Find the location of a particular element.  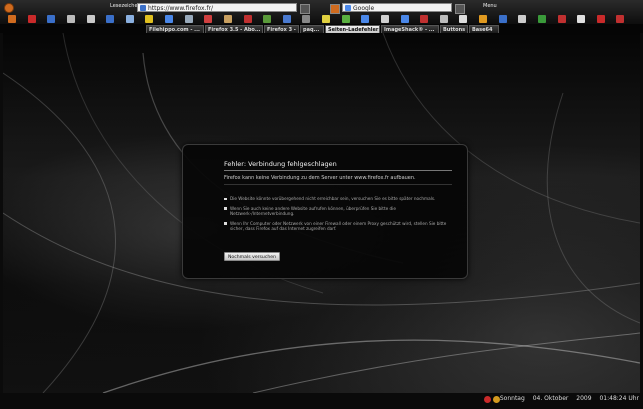

firefox-menu-icon is located at coordinates (9, 8).